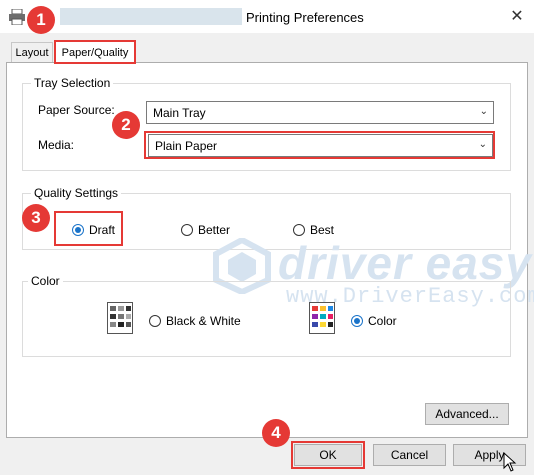 Image resolution: width=534 pixels, height=475 pixels. I want to click on close-icon: ✕, so click(517, 16).